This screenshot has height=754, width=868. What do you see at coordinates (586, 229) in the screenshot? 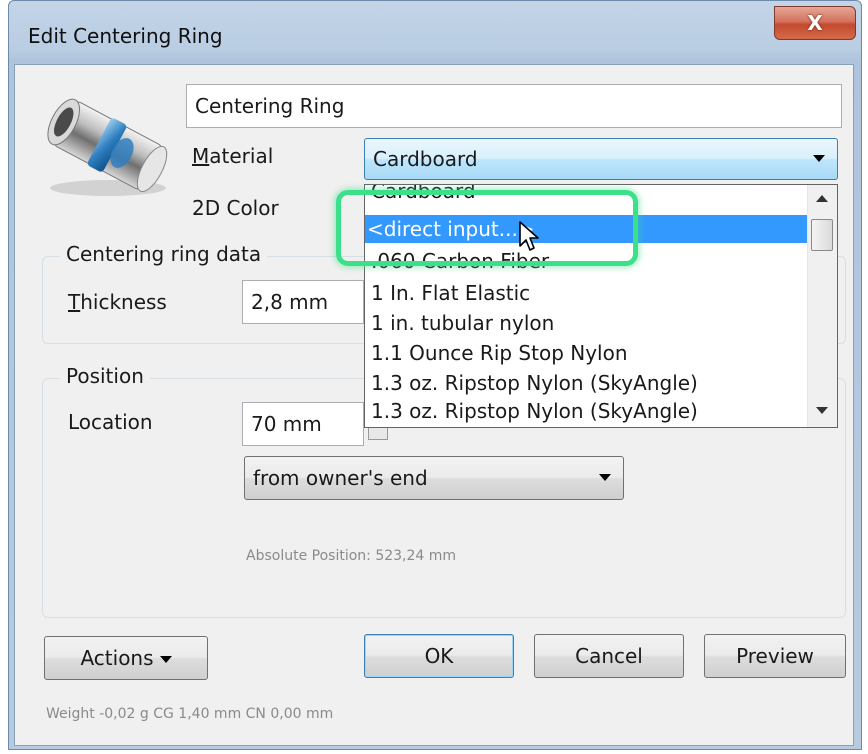
I see `list-item-selected: <direct input...>` at bounding box center [586, 229].